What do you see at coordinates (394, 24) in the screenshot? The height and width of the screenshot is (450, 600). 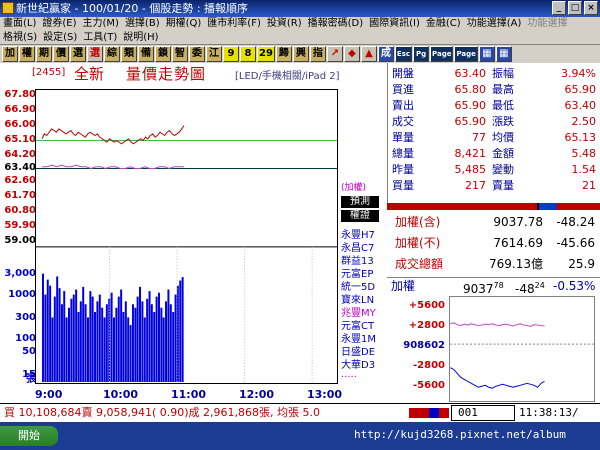 I see `menu-item: 國際資訊(I)` at bounding box center [394, 24].